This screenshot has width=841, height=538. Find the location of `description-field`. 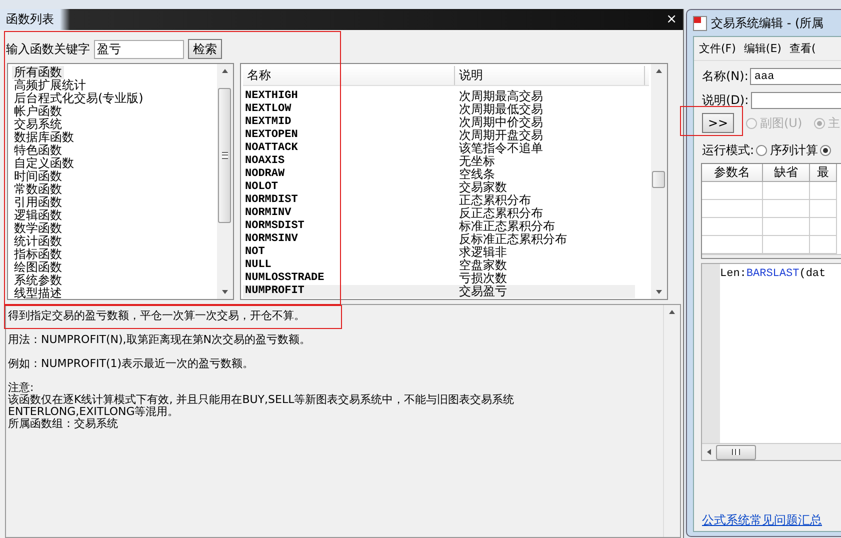

description-field is located at coordinates (795, 100).